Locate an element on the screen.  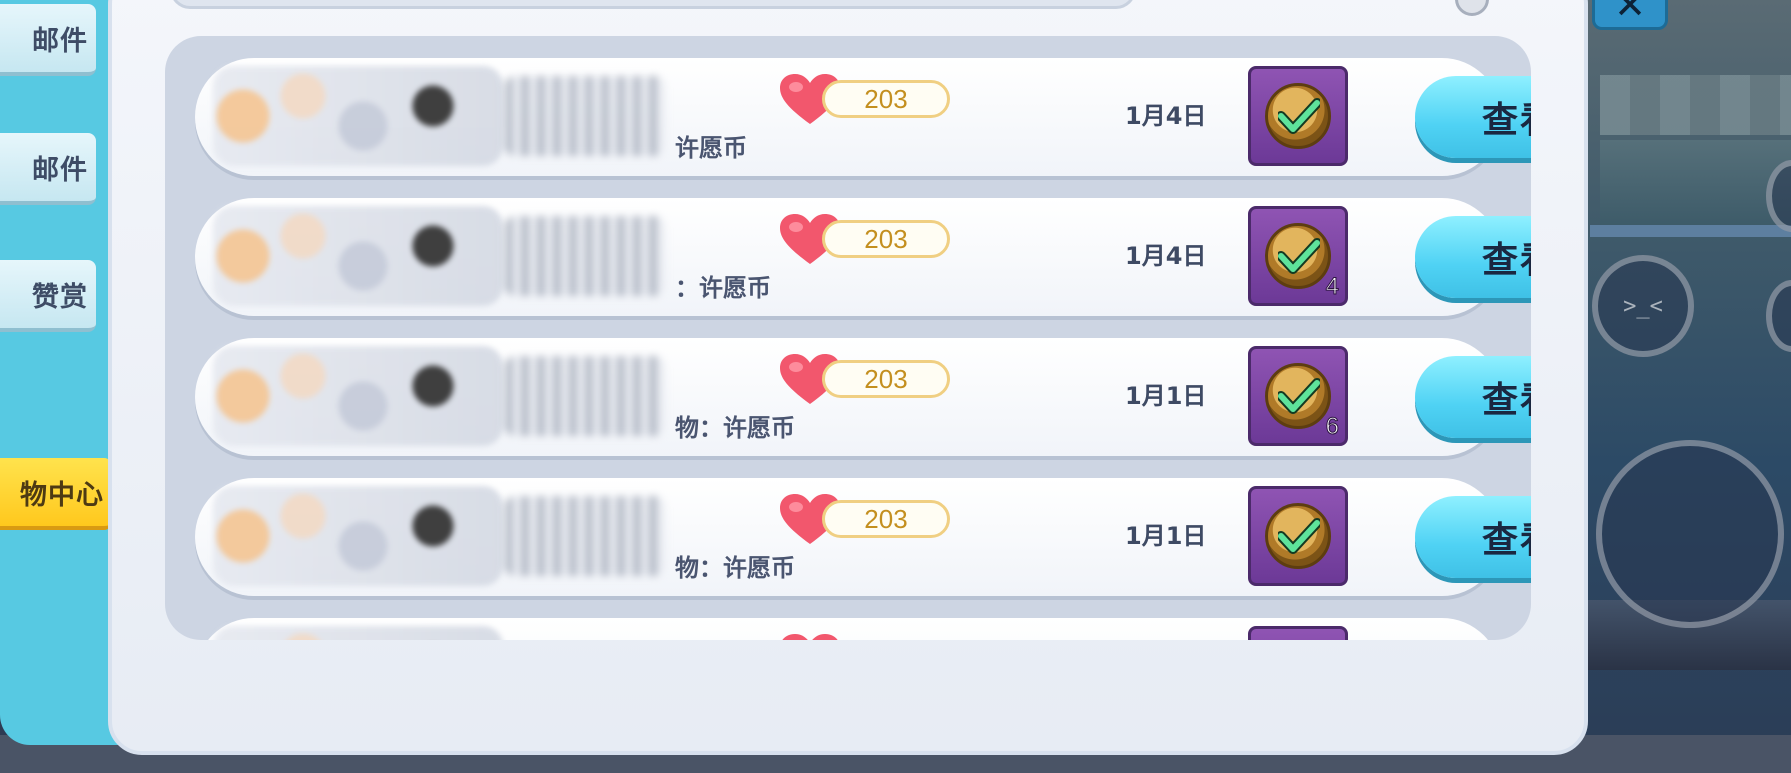
gift-name: 许愿币 is located at coordinates (711, 148).